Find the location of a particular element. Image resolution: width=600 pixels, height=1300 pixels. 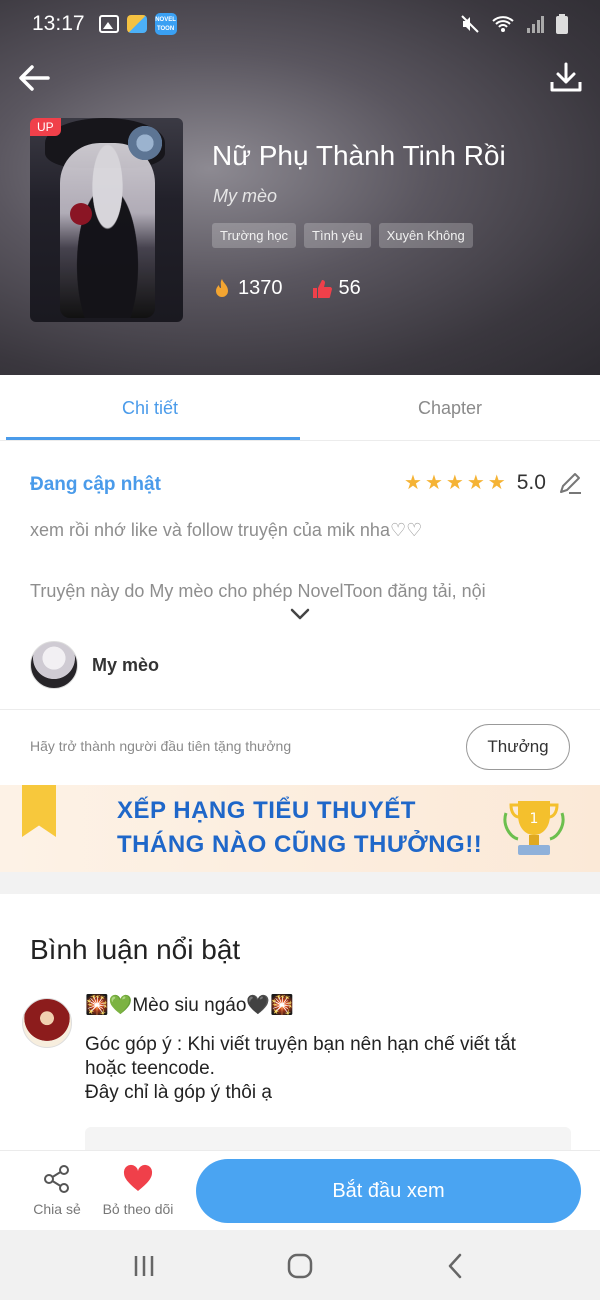

share-label: Chia sẻ is located at coordinates (57, 1209).